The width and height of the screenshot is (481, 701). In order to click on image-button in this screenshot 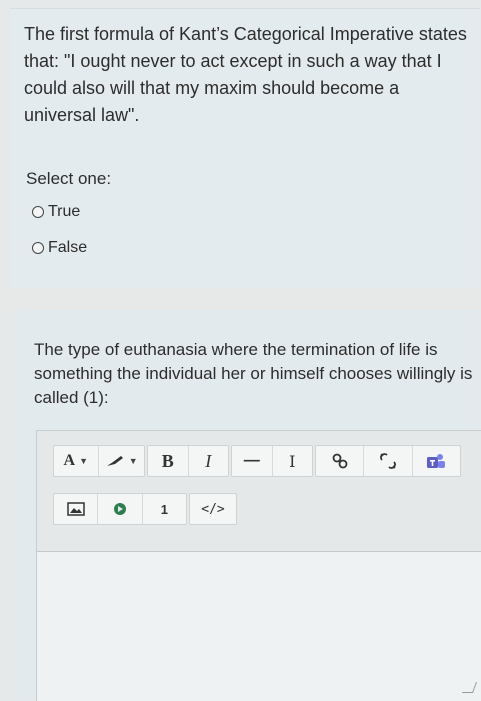, I will do `click(75, 509)`.